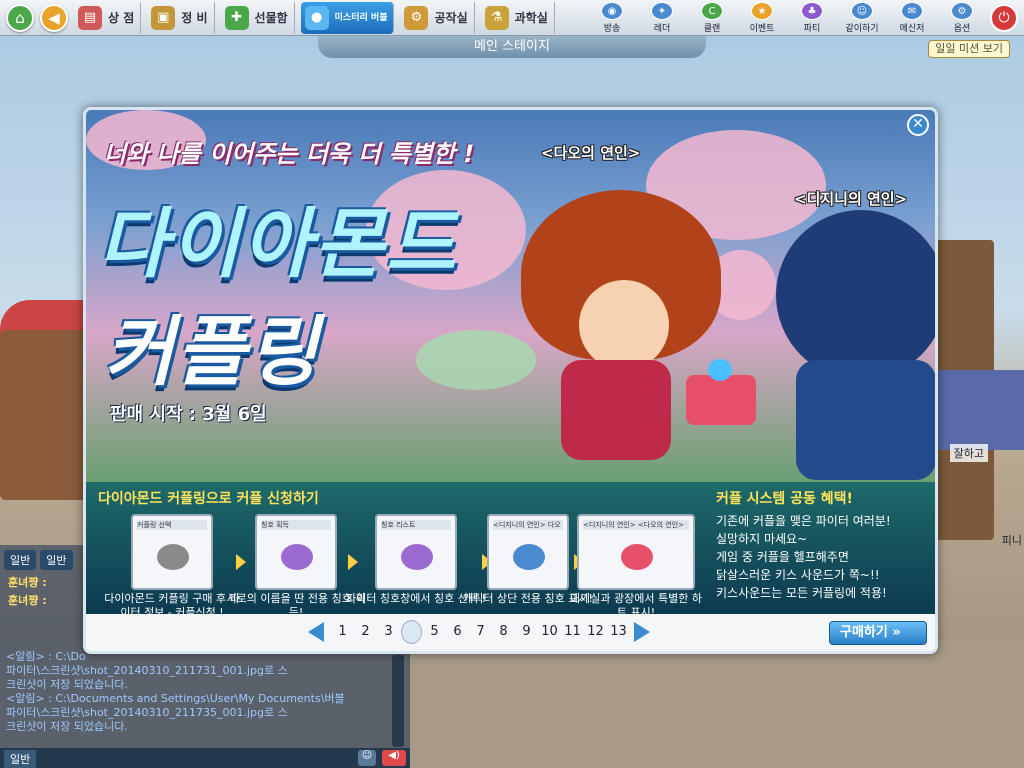  I want to click on ladder-button: ✦ 레더, so click(662, 18).